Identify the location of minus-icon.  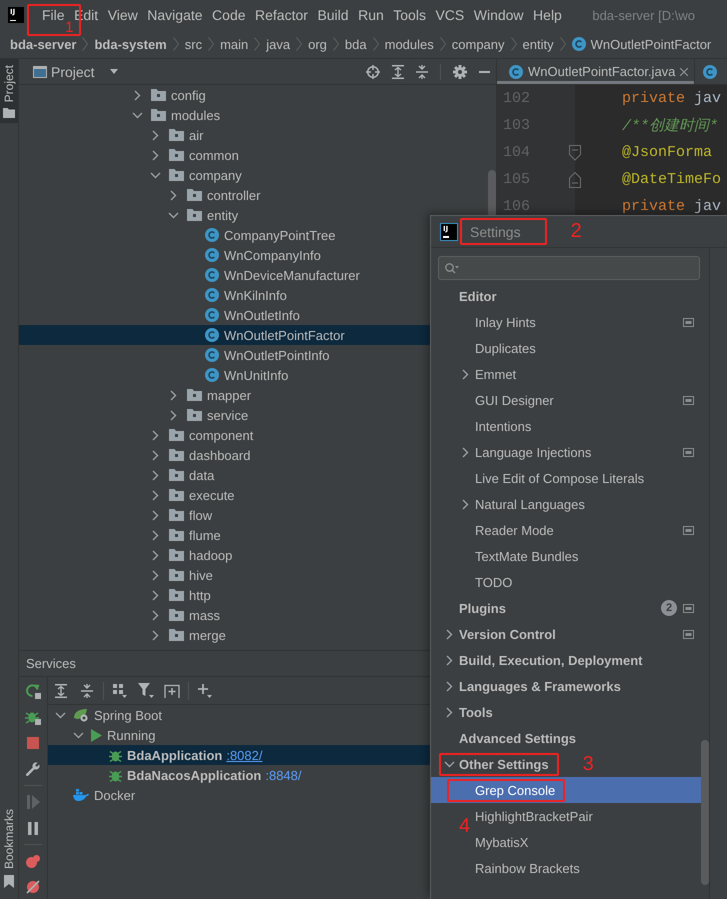
(484, 71).